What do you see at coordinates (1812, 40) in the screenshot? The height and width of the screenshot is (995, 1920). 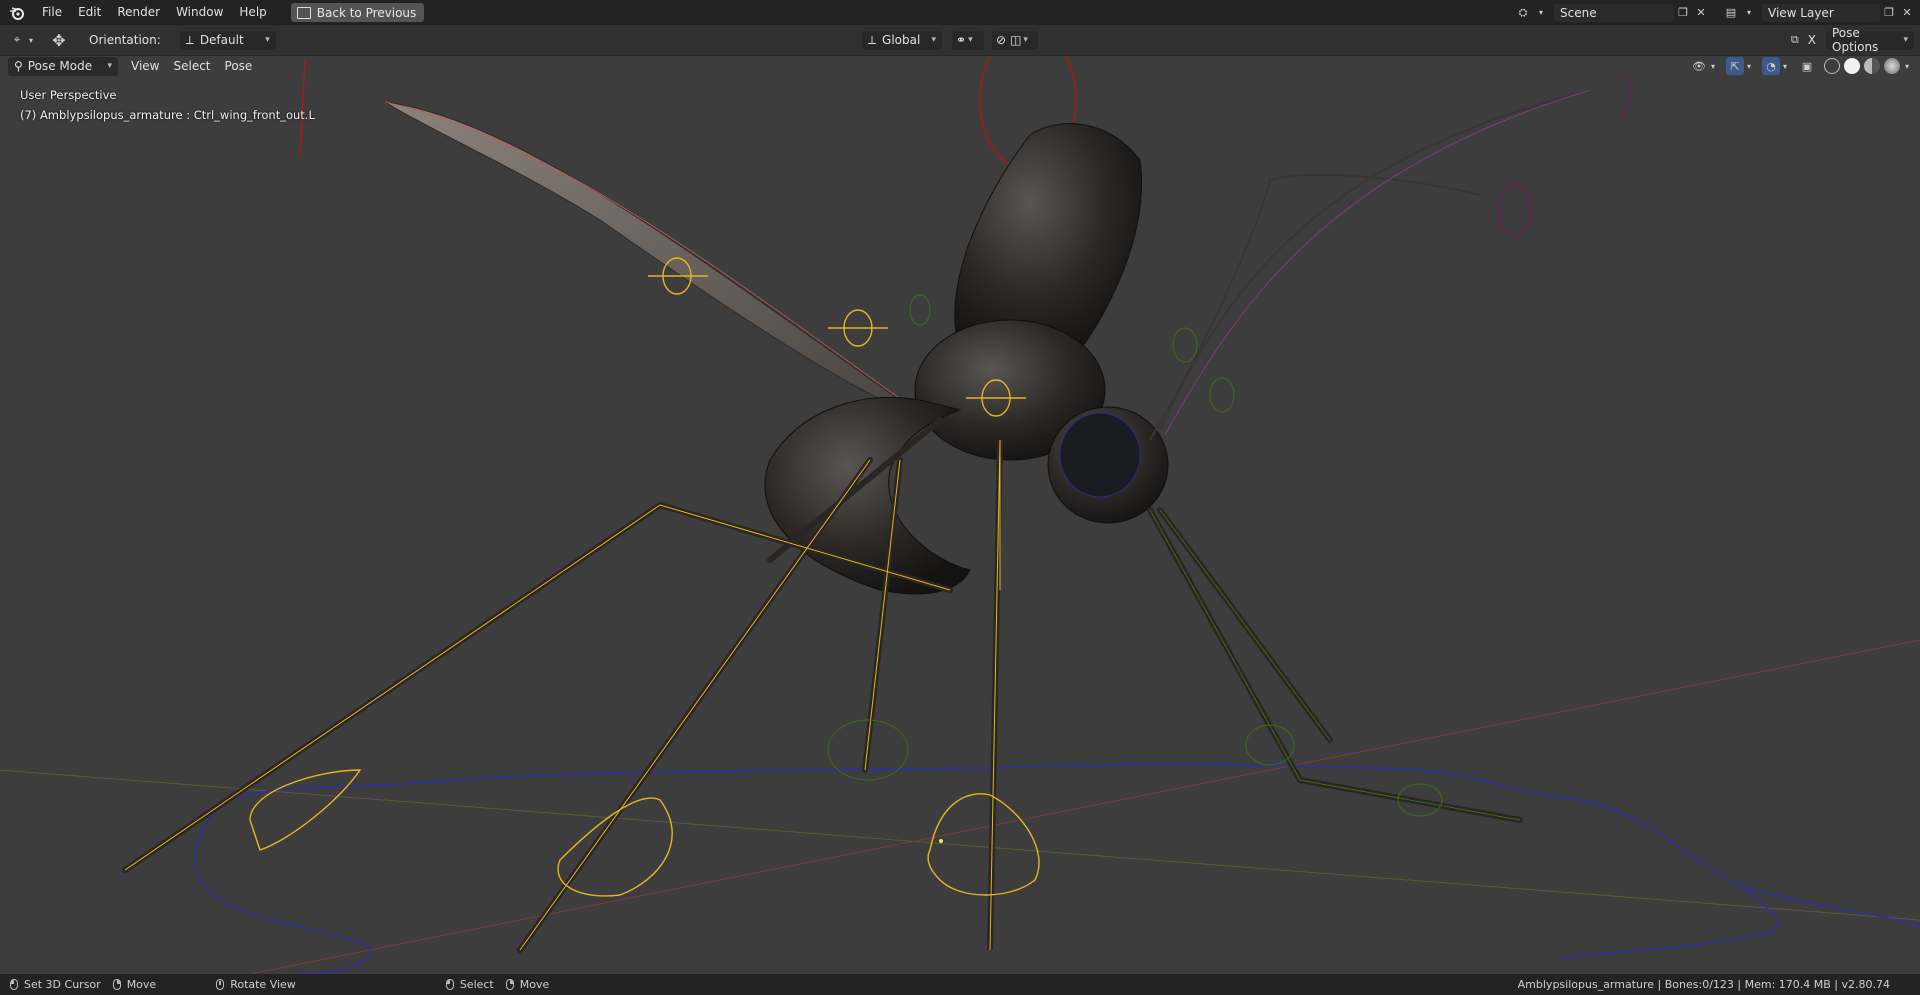 I see `x-mirror-label: X` at bounding box center [1812, 40].